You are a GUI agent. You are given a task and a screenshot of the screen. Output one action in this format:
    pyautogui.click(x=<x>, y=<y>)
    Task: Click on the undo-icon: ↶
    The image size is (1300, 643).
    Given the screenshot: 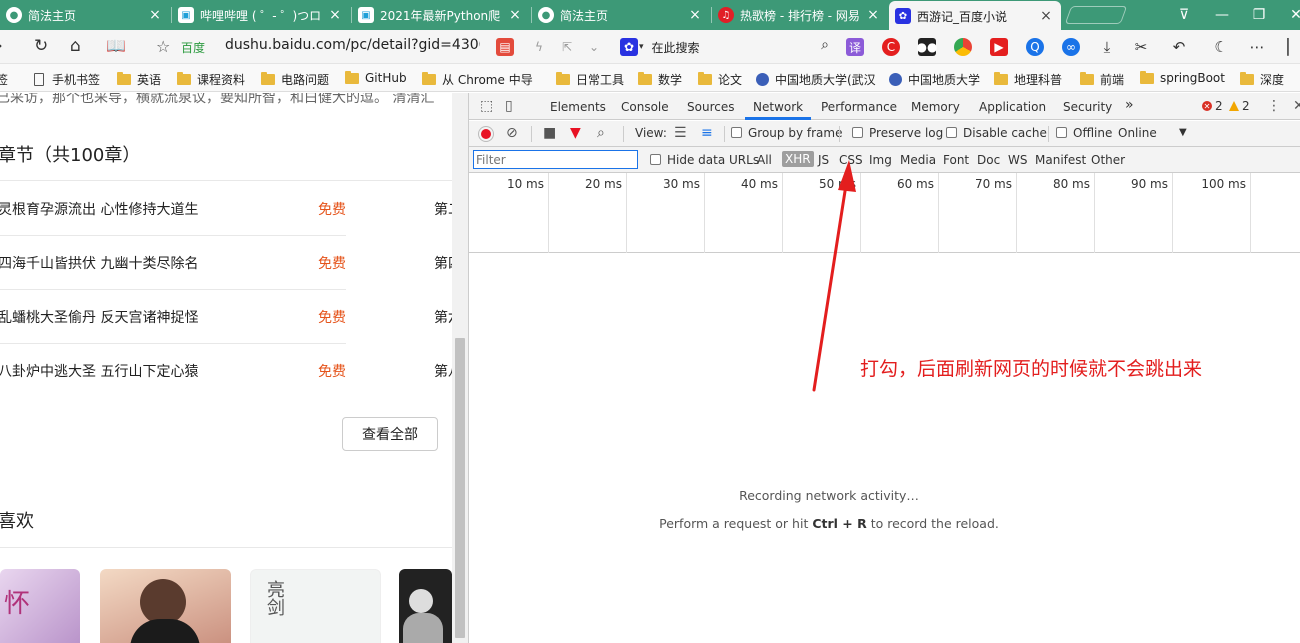 What is the action you would take?
    pyautogui.click(x=1179, y=47)
    